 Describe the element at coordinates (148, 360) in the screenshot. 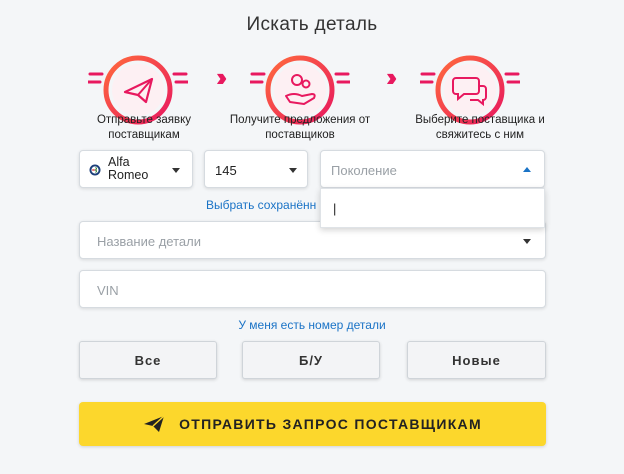

I see `condition-all-button: Все` at that location.